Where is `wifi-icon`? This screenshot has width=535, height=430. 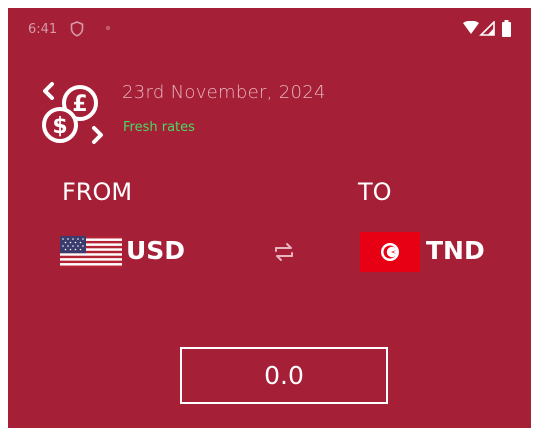
wifi-icon is located at coordinates (471, 27).